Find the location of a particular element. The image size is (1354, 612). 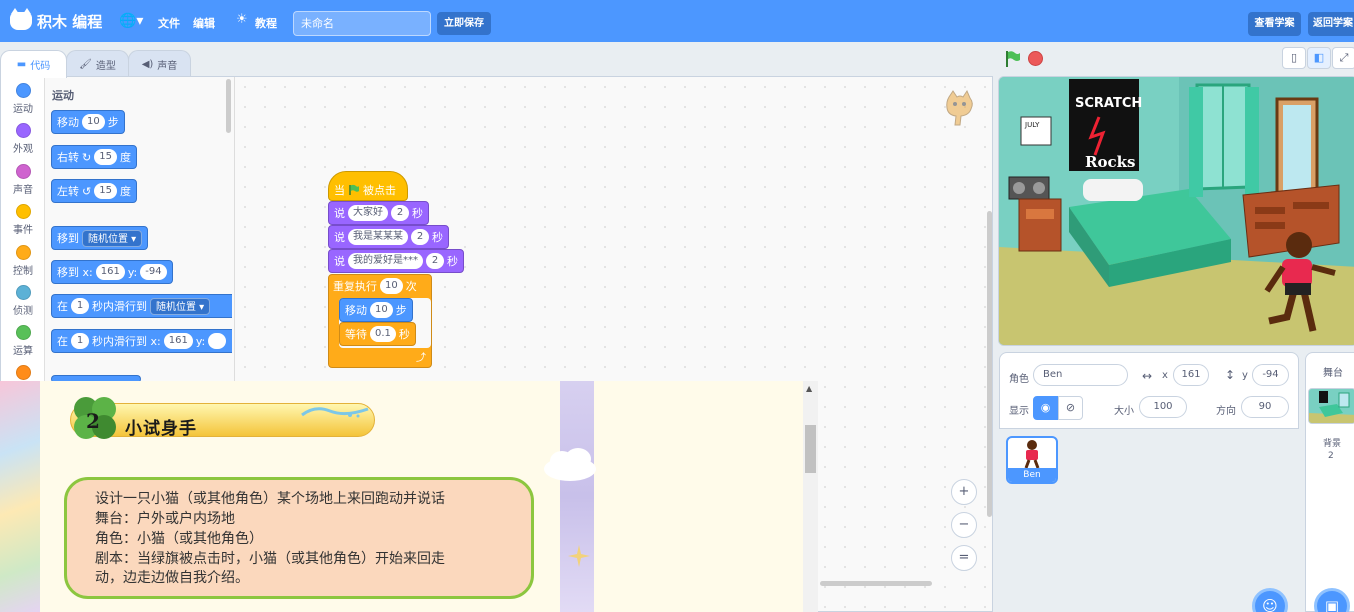

palette-goto-block: 移到 随机位置 ▾ is located at coordinates (100, 238).